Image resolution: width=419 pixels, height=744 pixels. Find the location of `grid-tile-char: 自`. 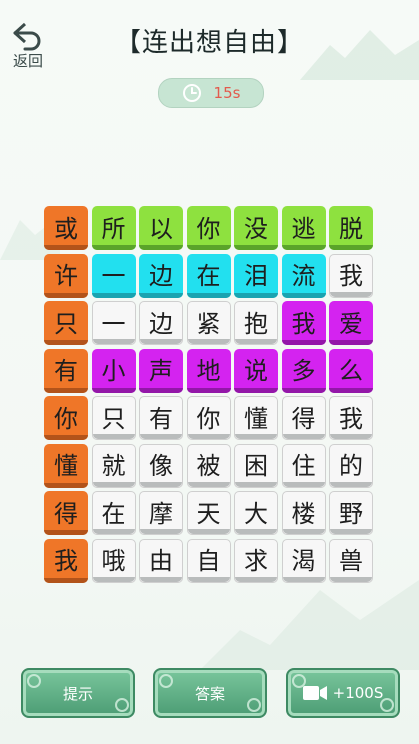

grid-tile-char: 自 is located at coordinates (208, 561).